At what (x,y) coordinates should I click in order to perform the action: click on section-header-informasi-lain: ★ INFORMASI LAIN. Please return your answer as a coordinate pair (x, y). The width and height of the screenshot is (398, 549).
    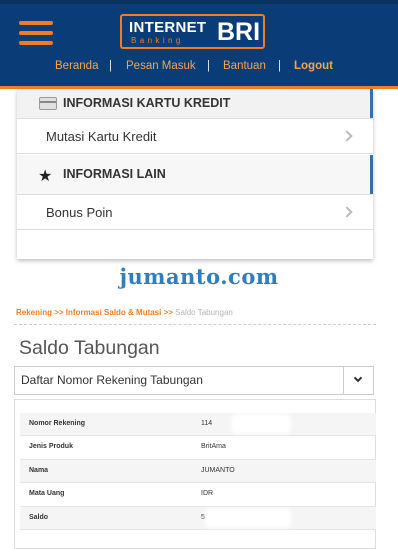
    Looking at the image, I should click on (195, 174).